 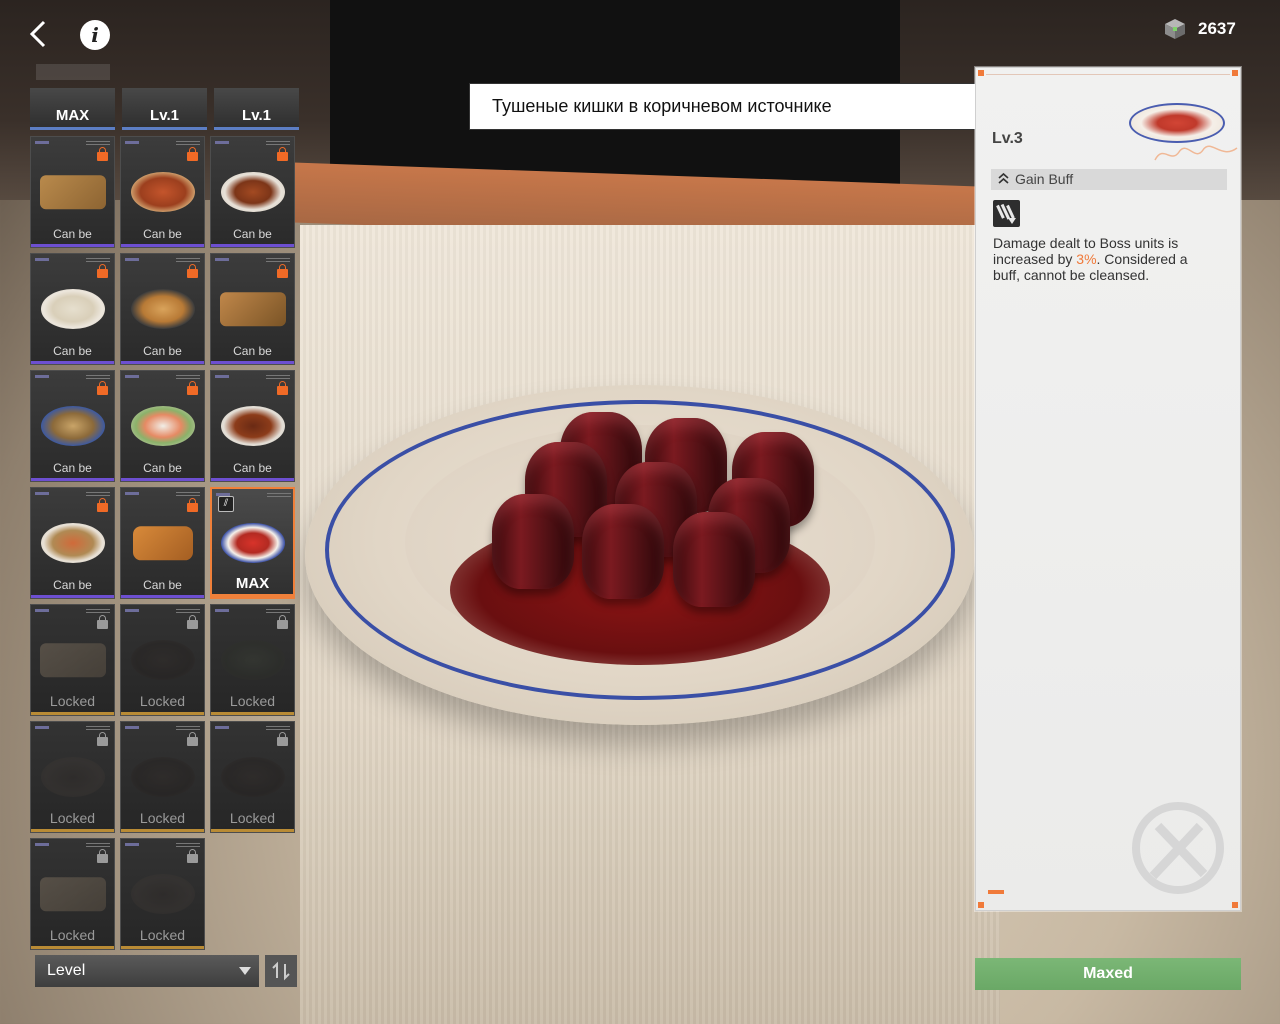 What do you see at coordinates (95, 35) in the screenshot?
I see `info-button: i` at bounding box center [95, 35].